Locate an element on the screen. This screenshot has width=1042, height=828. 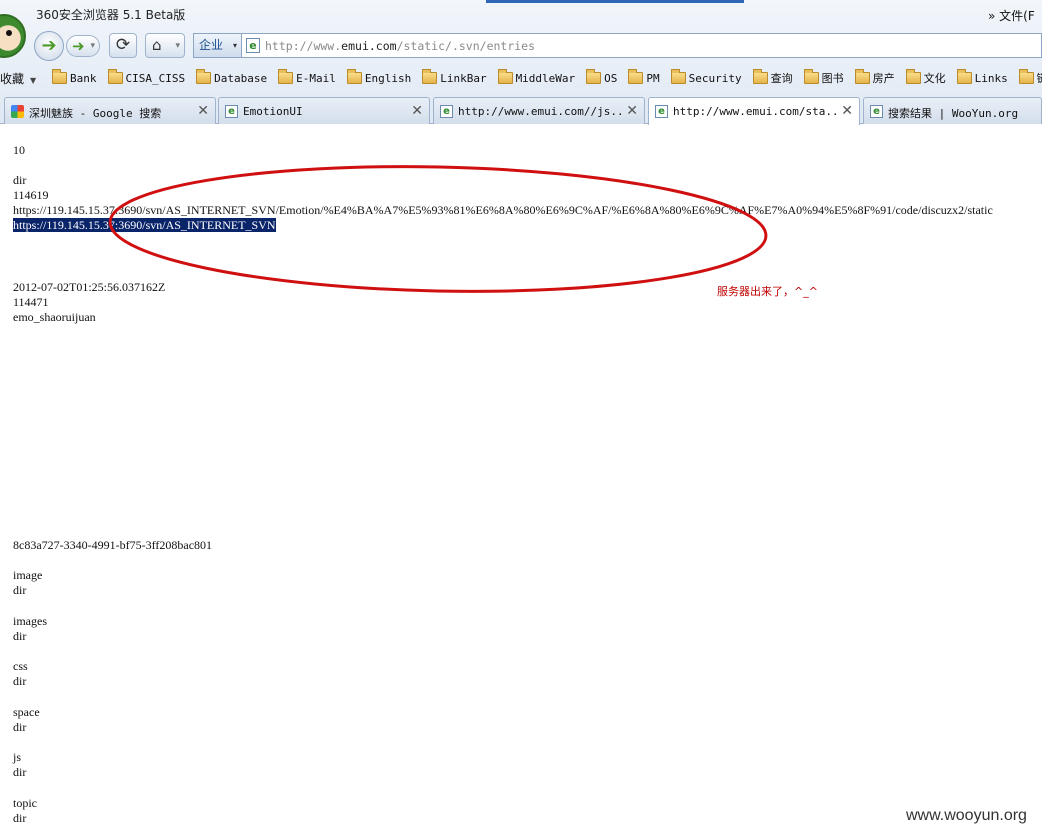
browser-tab: e http://www.emui.com//js... ✕ is located at coordinates (539, 110).